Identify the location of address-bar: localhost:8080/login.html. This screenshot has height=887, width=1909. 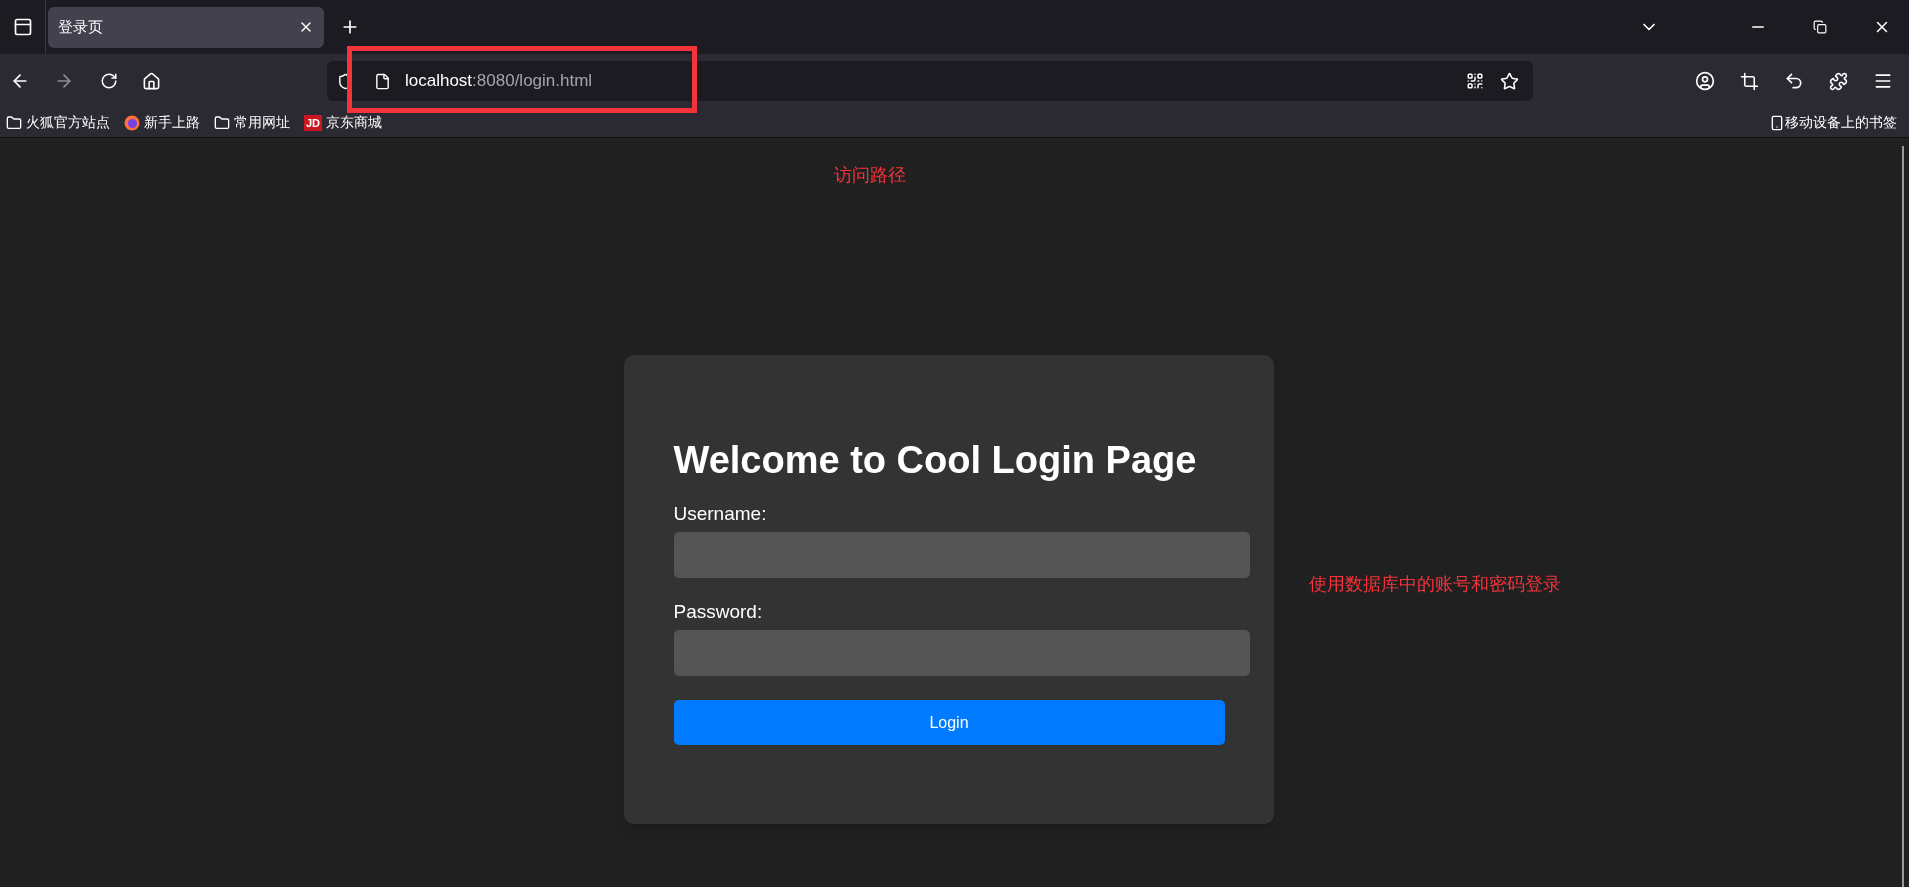
(930, 81).